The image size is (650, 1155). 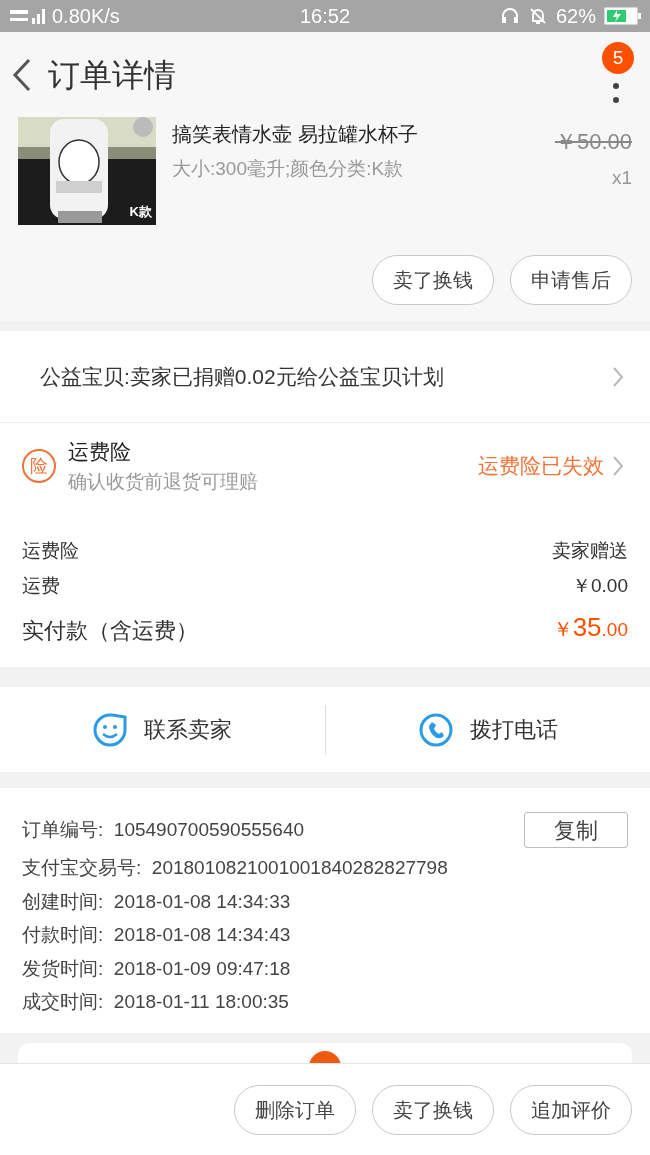 What do you see at coordinates (325, 466) in the screenshot?
I see `insurance-row: 险 运费险 确认收货前退货可理赔 运费险已失效` at bounding box center [325, 466].